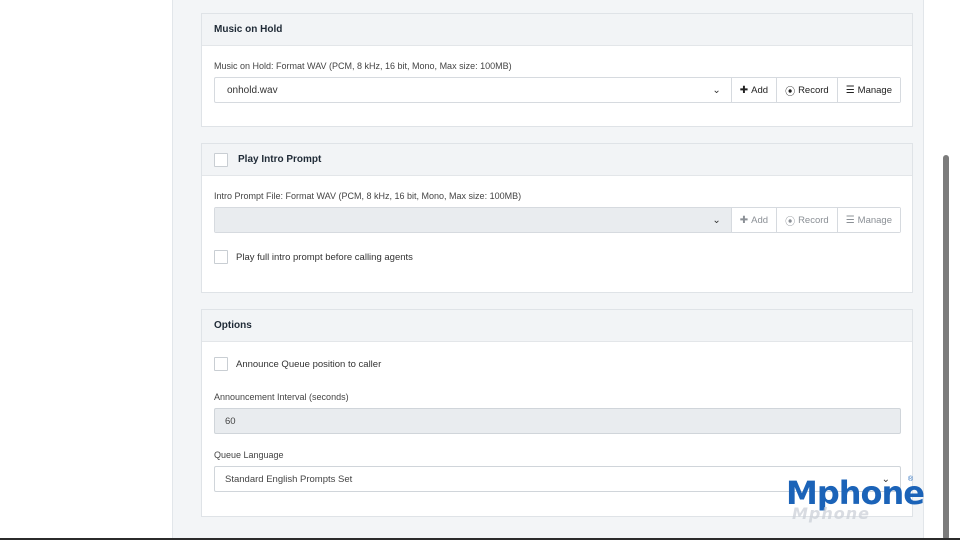 This screenshot has width=960, height=540. I want to click on add-music-button: ✚ Add, so click(753, 90).